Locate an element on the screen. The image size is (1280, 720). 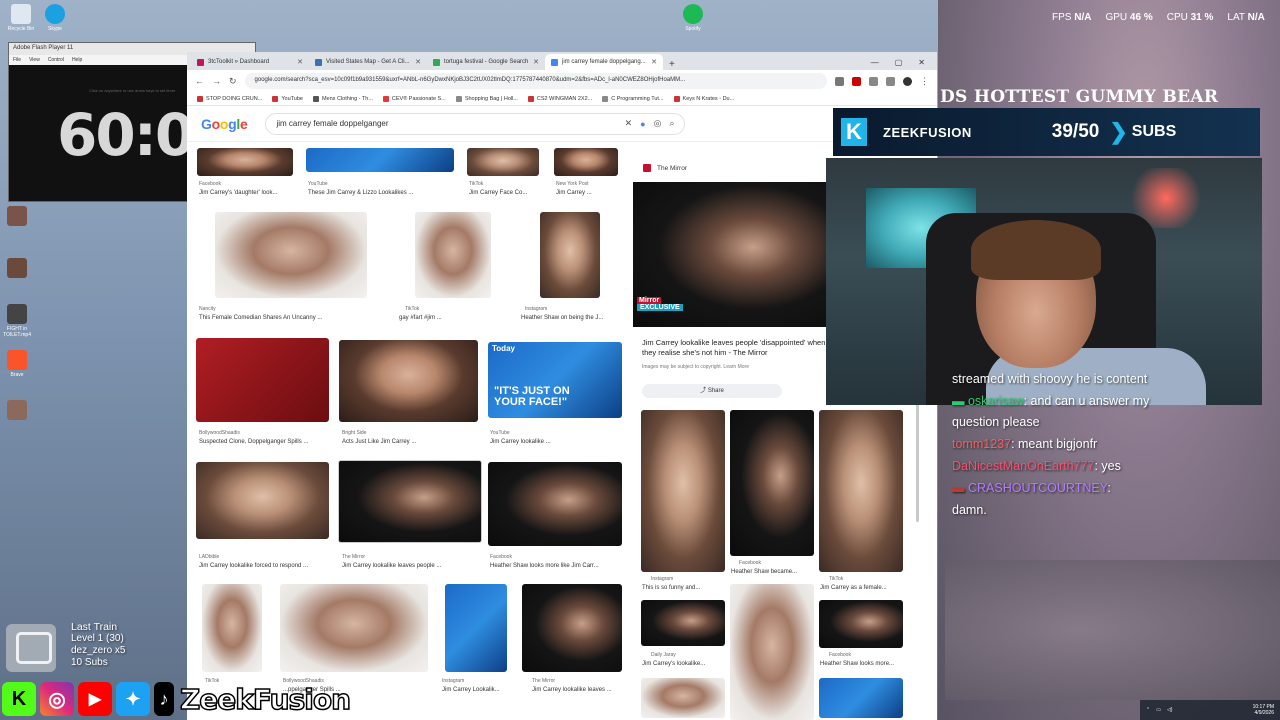
maximize-button: ▢ is located at coordinates (899, 62).